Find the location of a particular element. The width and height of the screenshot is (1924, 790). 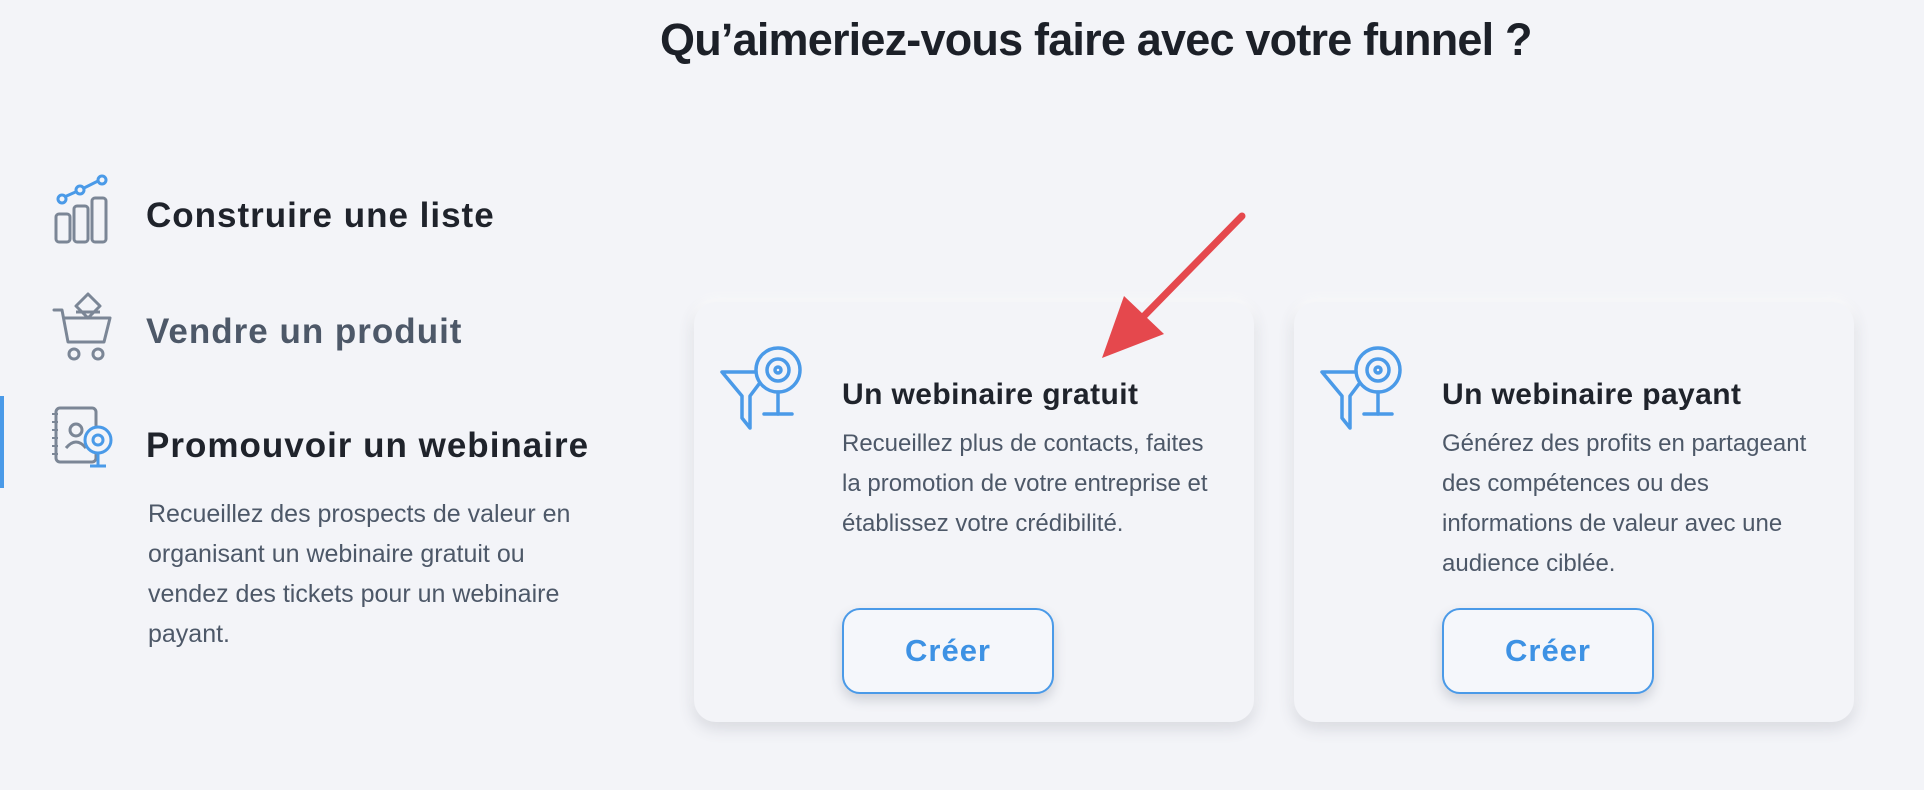

menu-item-promote-webinar: Promouvoir un webinaire is located at coordinates (310, 442).